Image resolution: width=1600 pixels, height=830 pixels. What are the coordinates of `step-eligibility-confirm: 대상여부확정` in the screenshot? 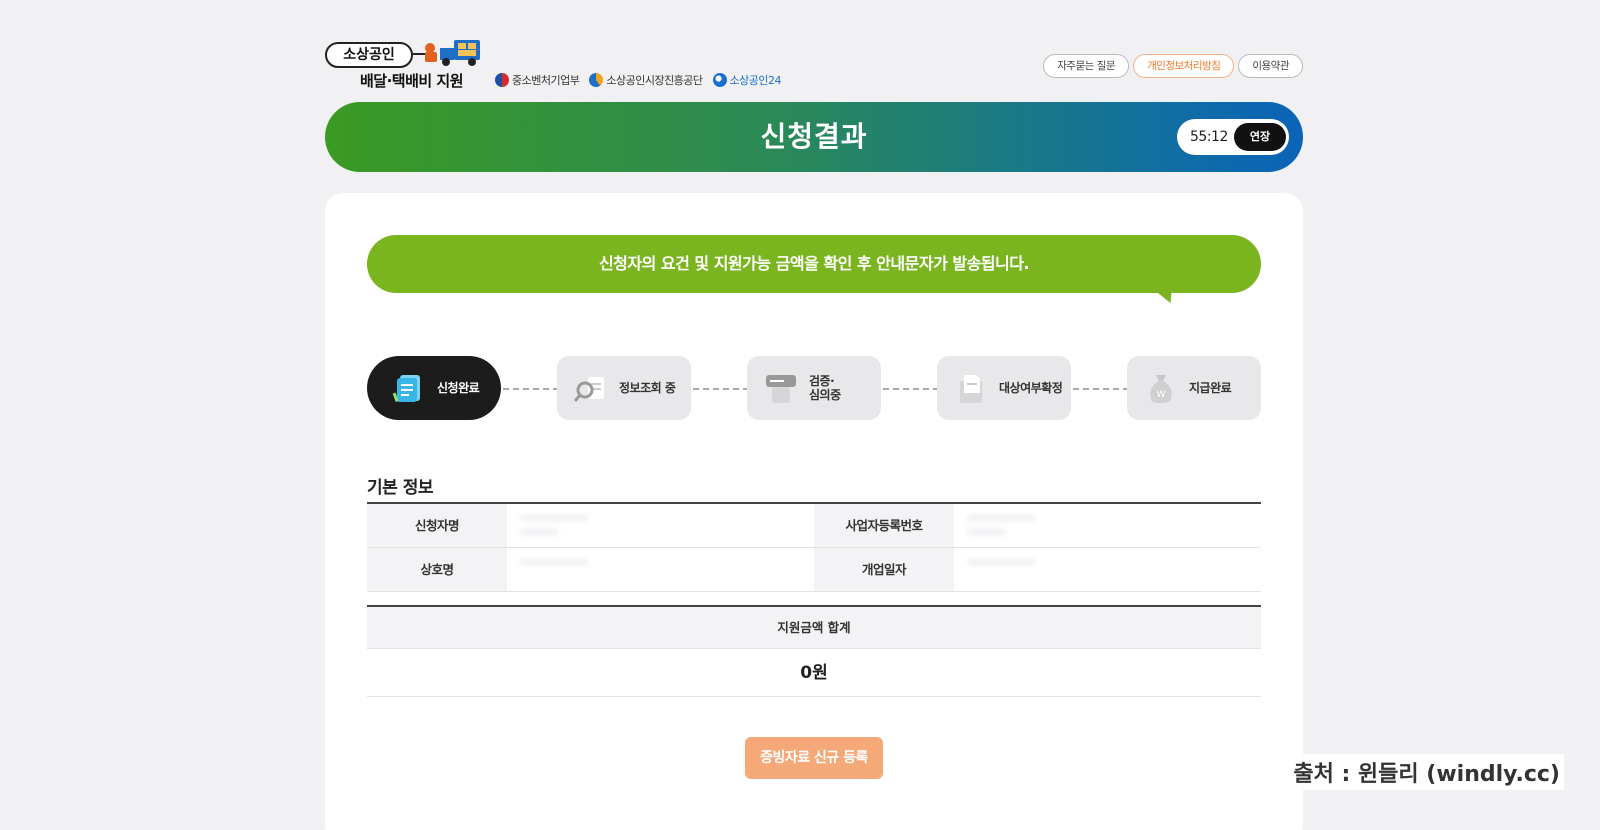 It's located at (1004, 388).